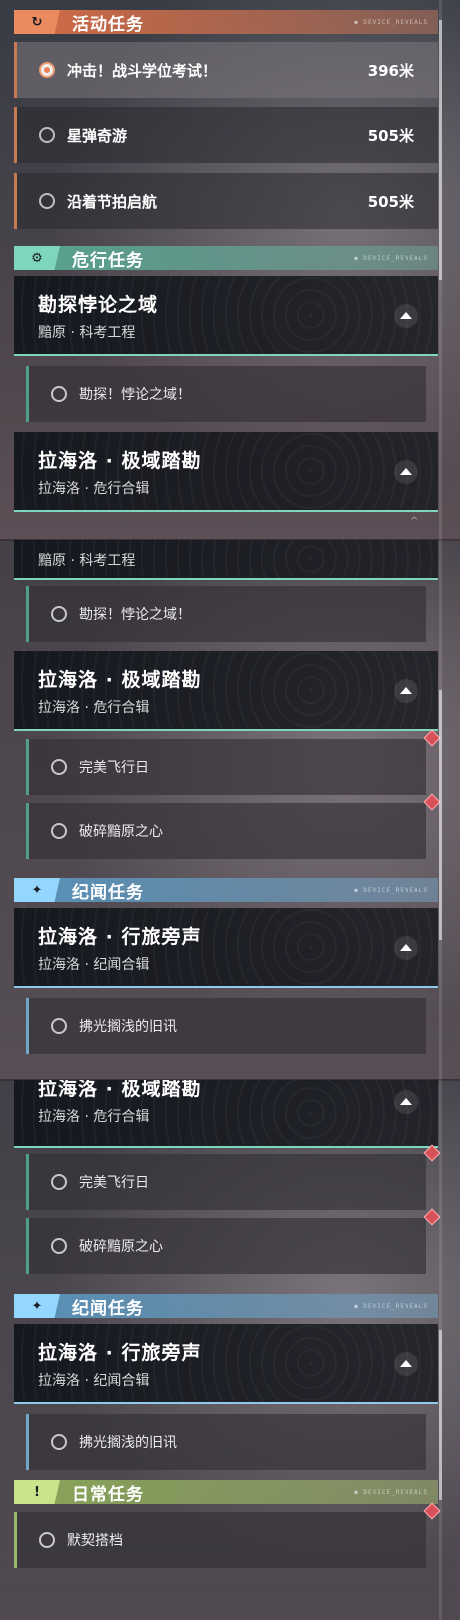 The height and width of the screenshot is (1620, 460). Describe the element at coordinates (98, 305) in the screenshot. I see `quest-title: 勘探悖论之域` at that location.